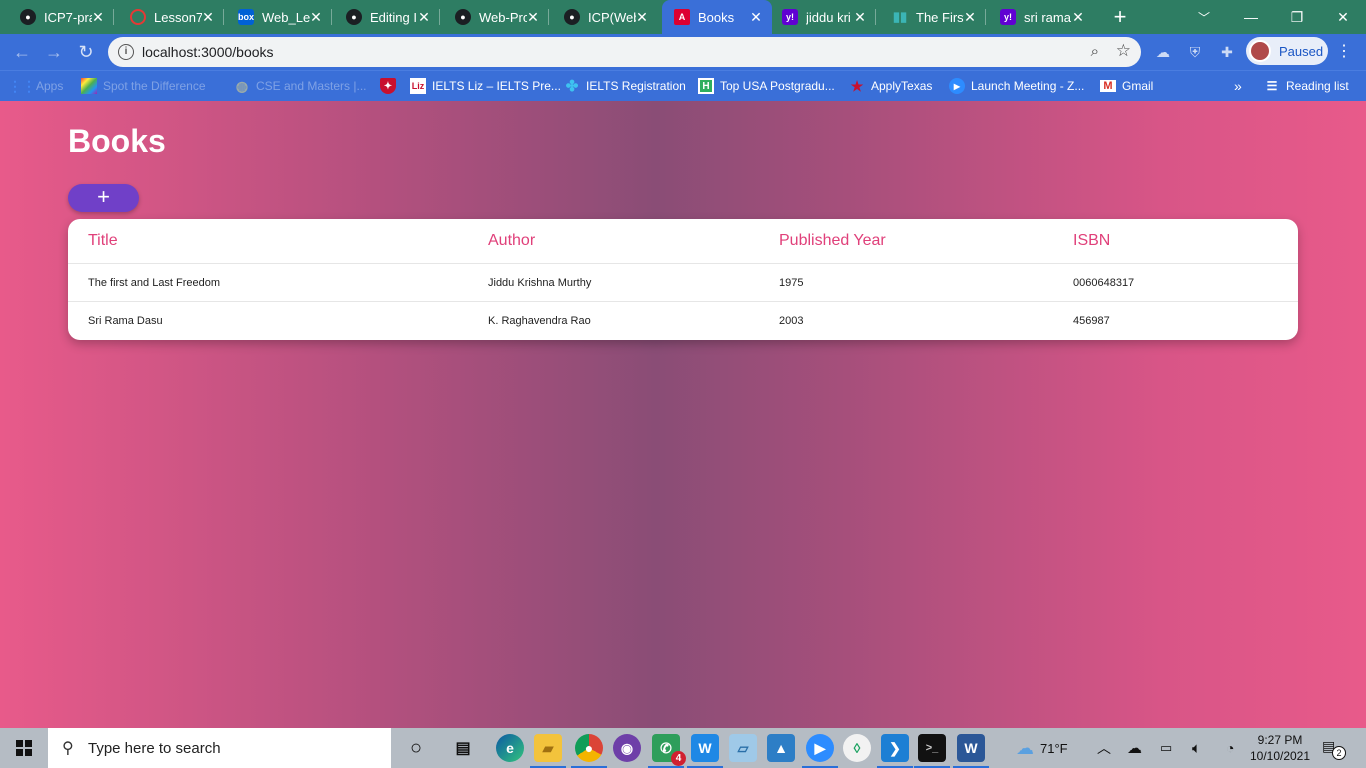  I want to click on tab-web-project: ● Web-Pro ✕, so click(492, 17).